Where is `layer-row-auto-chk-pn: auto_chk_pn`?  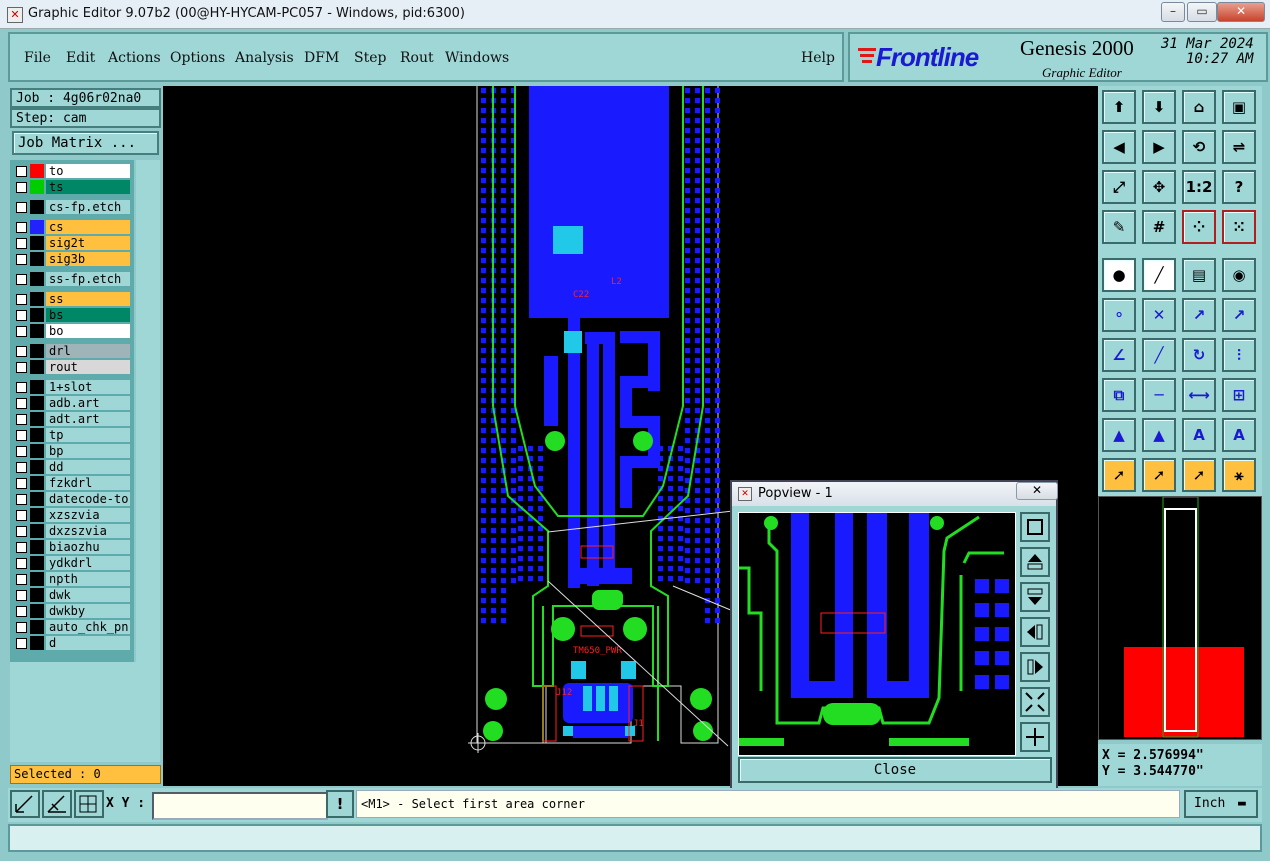
layer-row-auto-chk-pn: auto_chk_pn is located at coordinates (73, 627).